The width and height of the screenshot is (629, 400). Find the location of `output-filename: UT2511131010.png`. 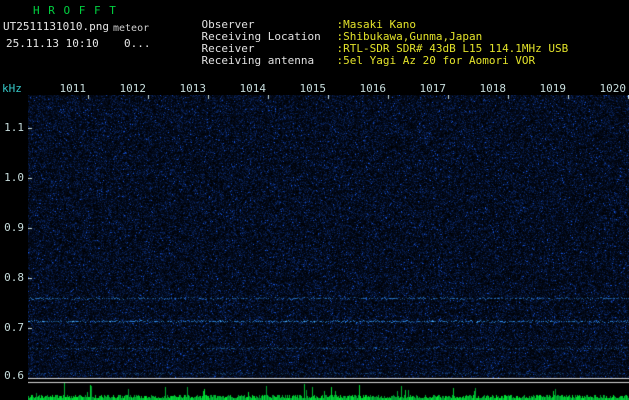

output-filename: UT2511131010.png is located at coordinates (56, 26).